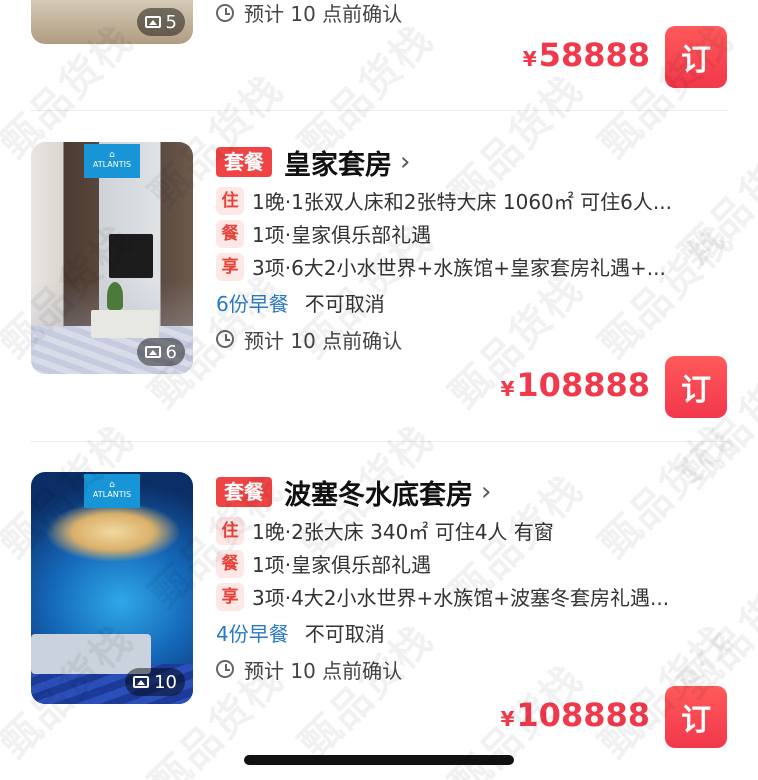  Describe the element at coordinates (252, 303) in the screenshot. I see `breakfast-text: 6份早餐` at that location.